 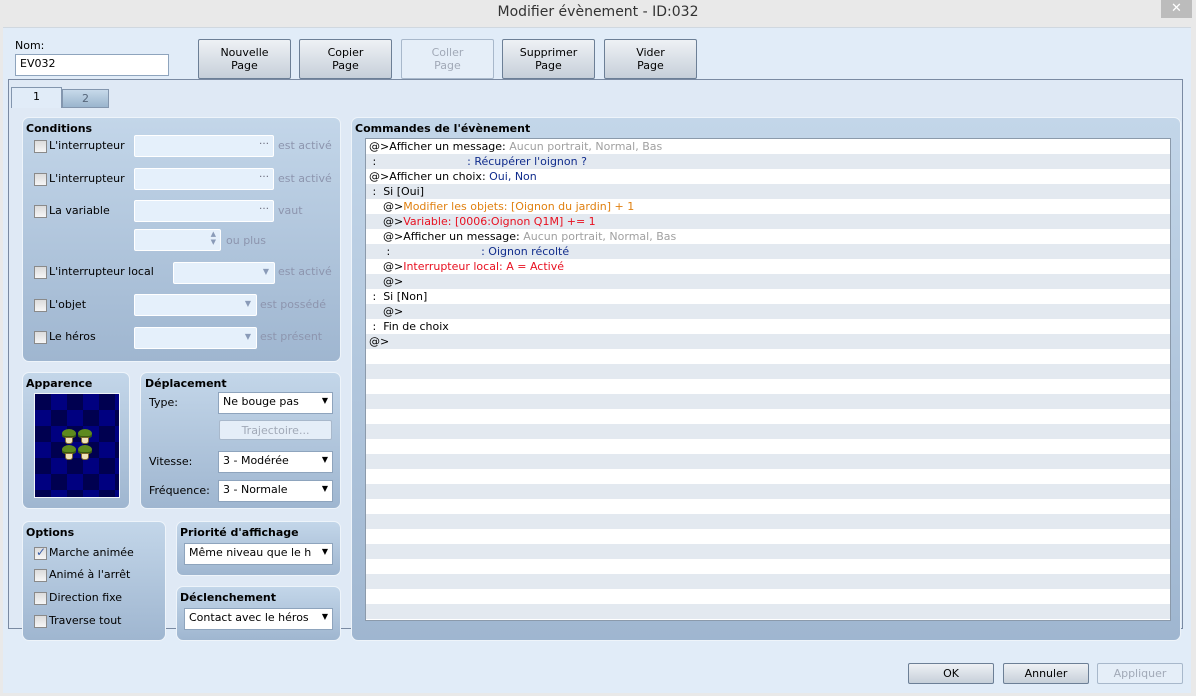 I want to click on command-segment: :, so click(x=418, y=161).